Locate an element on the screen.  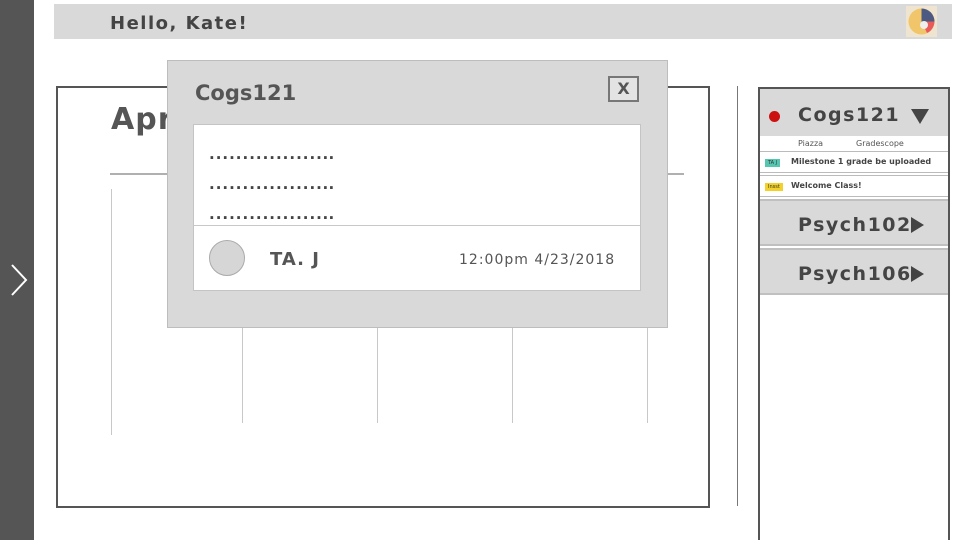
chevron-right-icon is located at coordinates (19, 280).